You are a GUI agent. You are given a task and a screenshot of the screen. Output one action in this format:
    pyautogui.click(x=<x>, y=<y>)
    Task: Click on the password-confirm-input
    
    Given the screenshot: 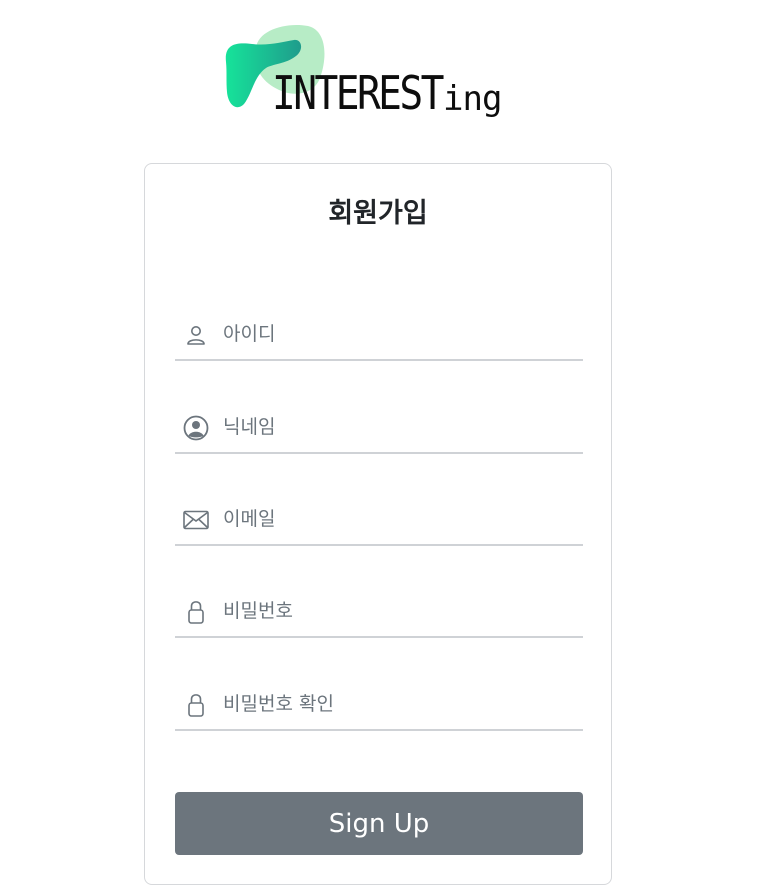 What is the action you would take?
    pyautogui.click(x=398, y=704)
    